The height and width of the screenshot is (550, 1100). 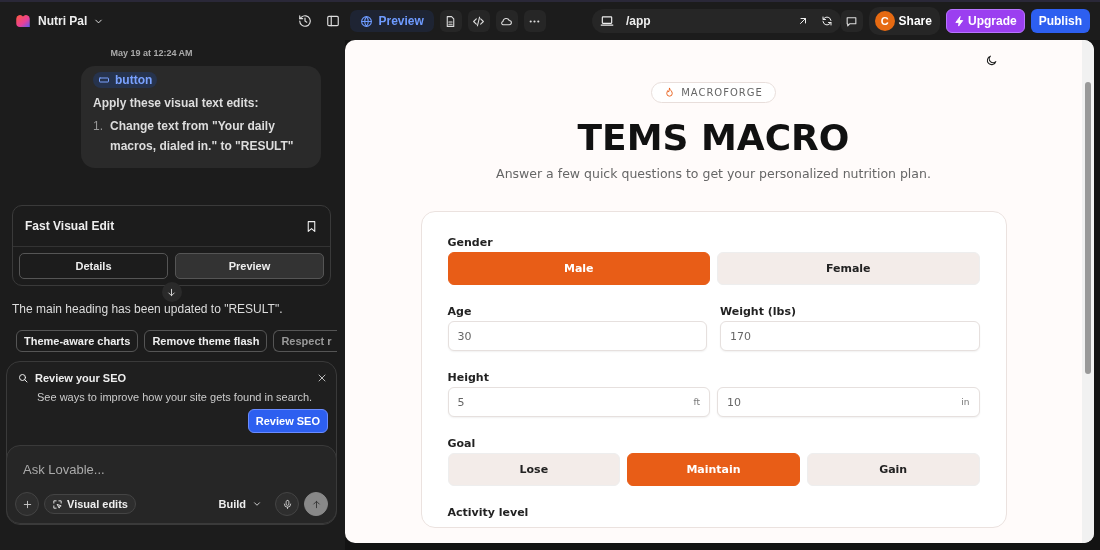 What do you see at coordinates (311, 226) in the screenshot?
I see `bookmark-icon` at bounding box center [311, 226].